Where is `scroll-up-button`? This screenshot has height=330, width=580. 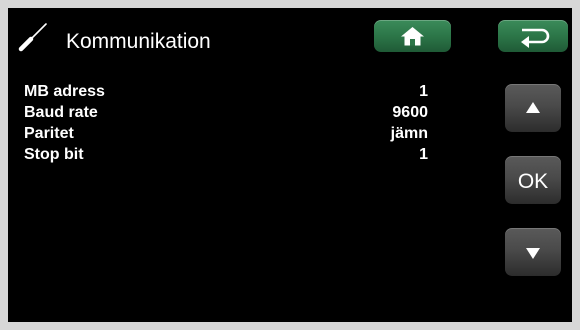
scroll-up-button is located at coordinates (533, 108).